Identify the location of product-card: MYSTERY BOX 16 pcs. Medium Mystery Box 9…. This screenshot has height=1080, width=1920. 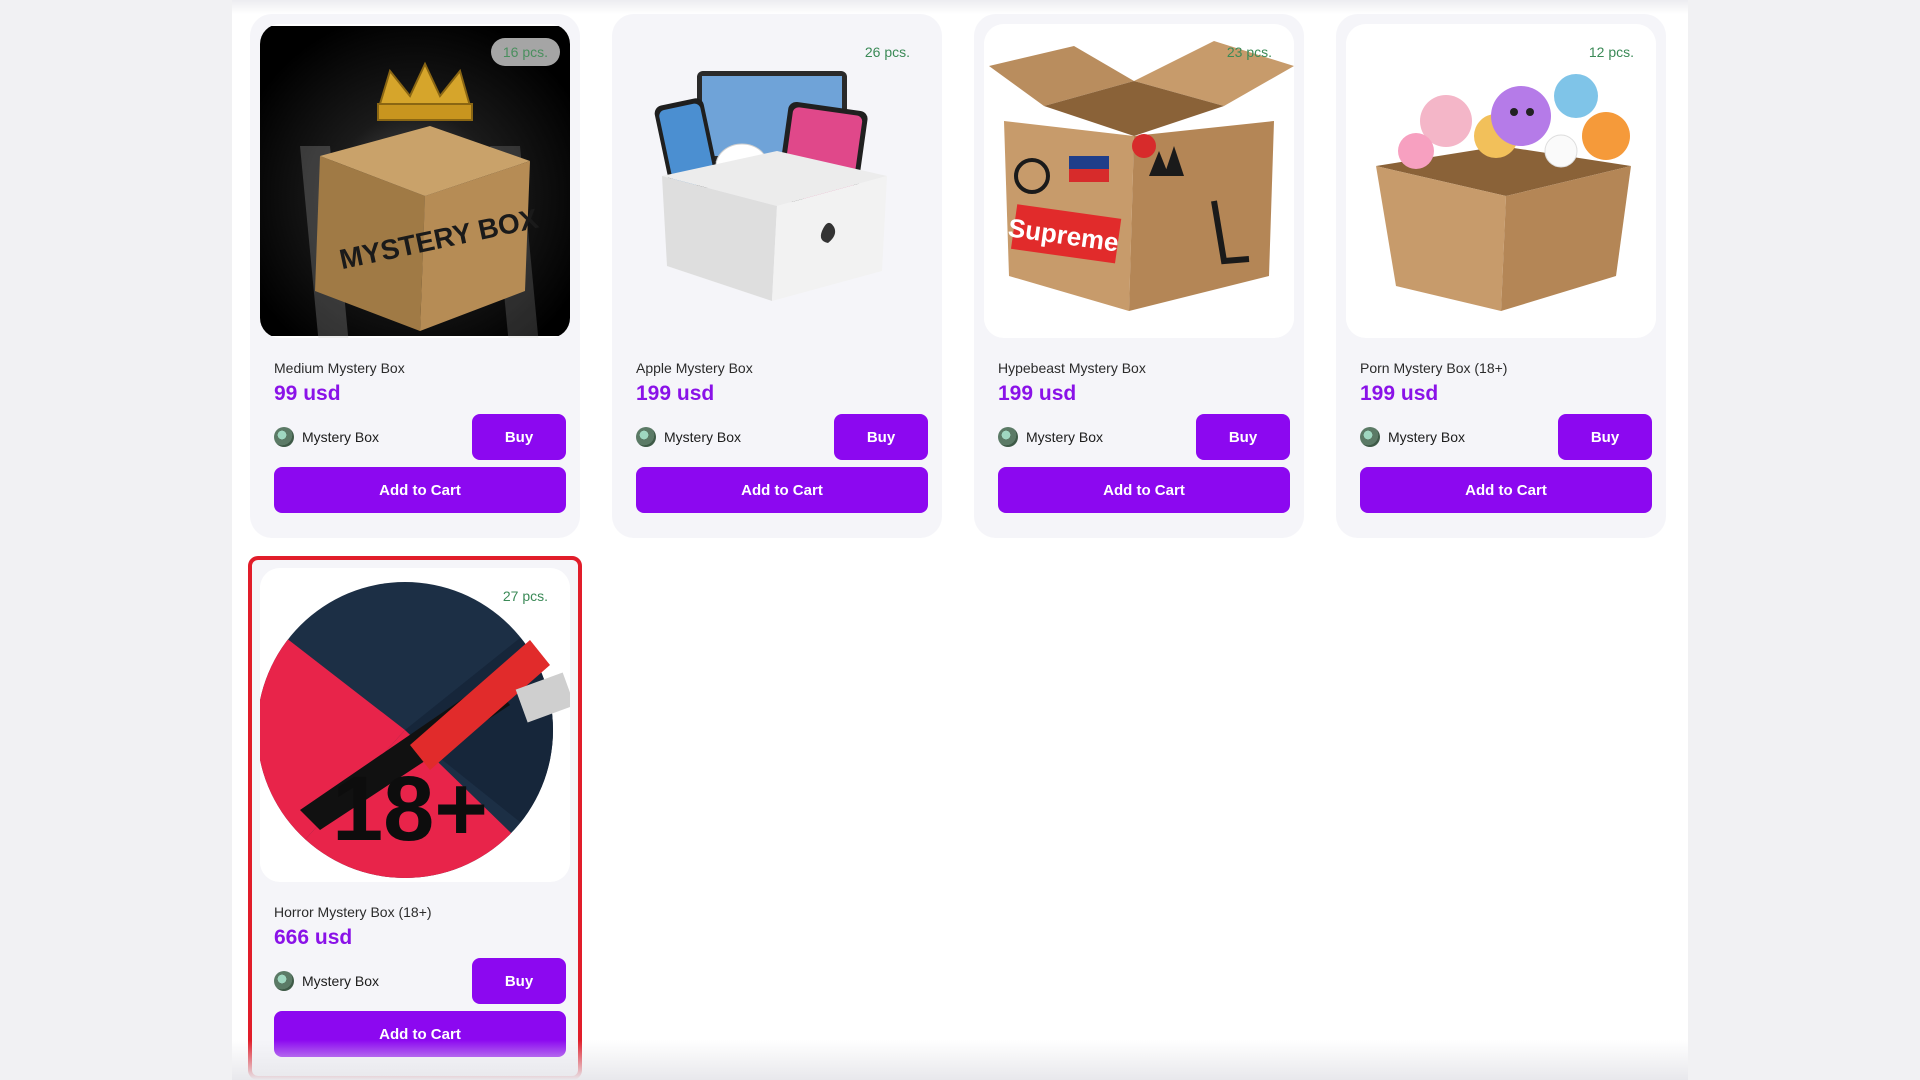
(415, 276).